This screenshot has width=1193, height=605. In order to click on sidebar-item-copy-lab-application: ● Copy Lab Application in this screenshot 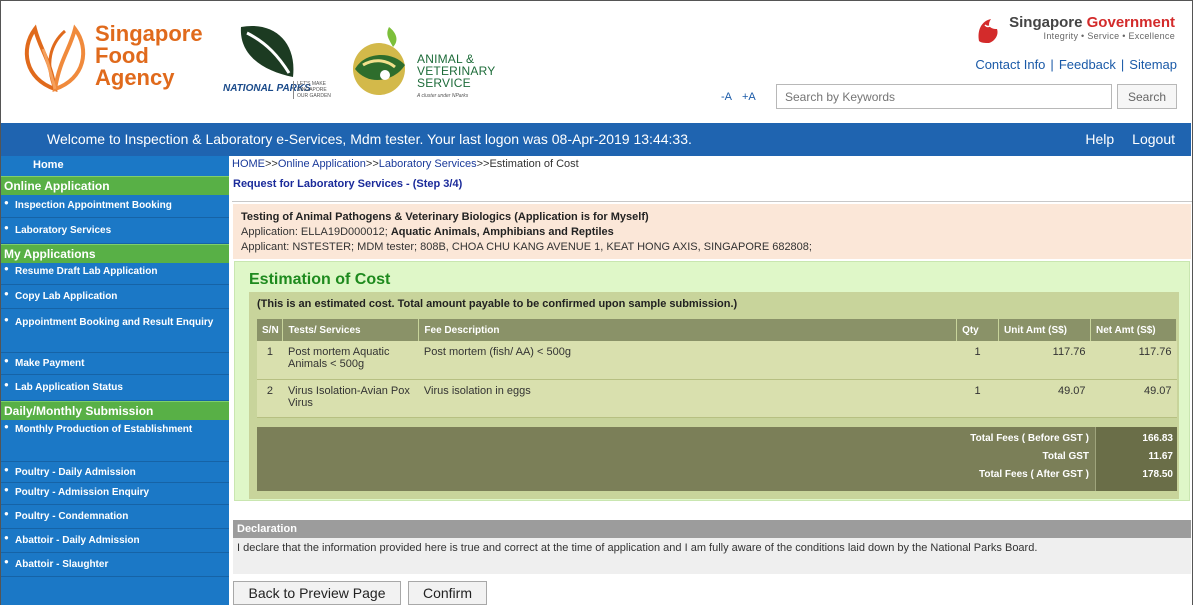, I will do `click(115, 297)`.